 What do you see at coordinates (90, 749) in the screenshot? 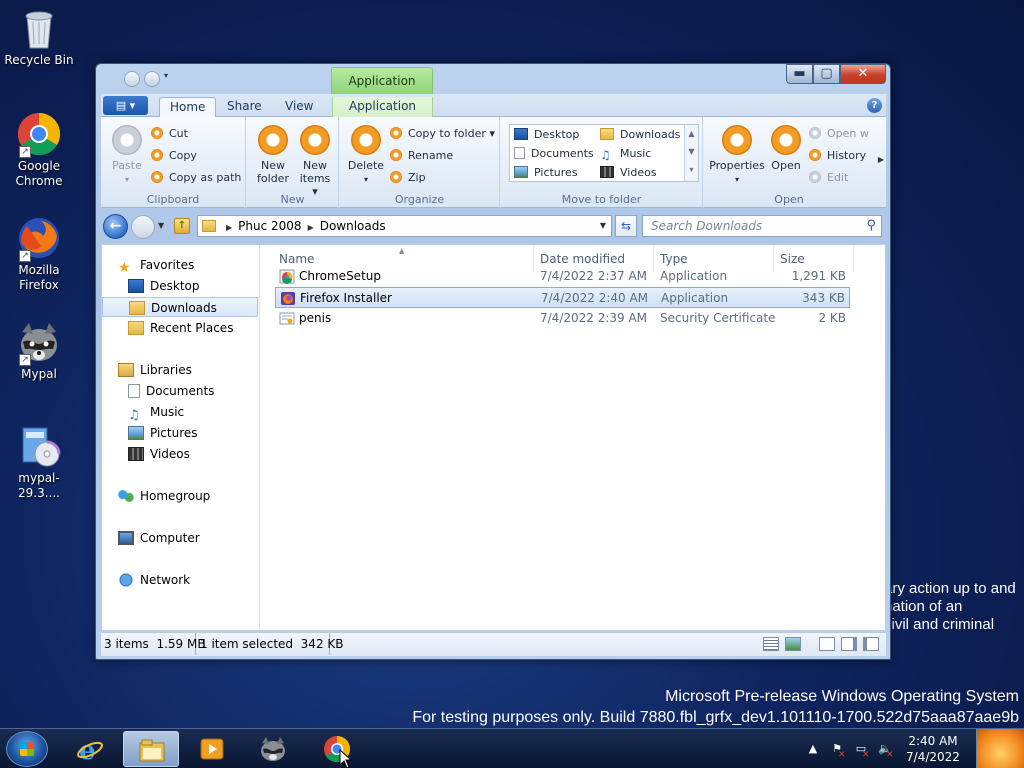
I see `taskbar-internet-explorer: e` at bounding box center [90, 749].